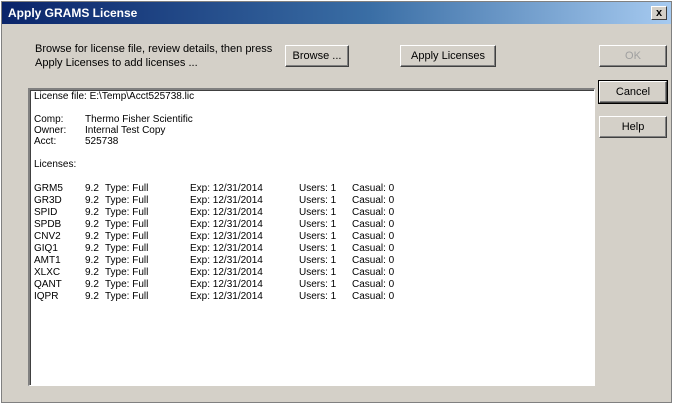 The image size is (674, 404). What do you see at coordinates (46, 212) in the screenshot?
I see `license-code: SPID` at bounding box center [46, 212].